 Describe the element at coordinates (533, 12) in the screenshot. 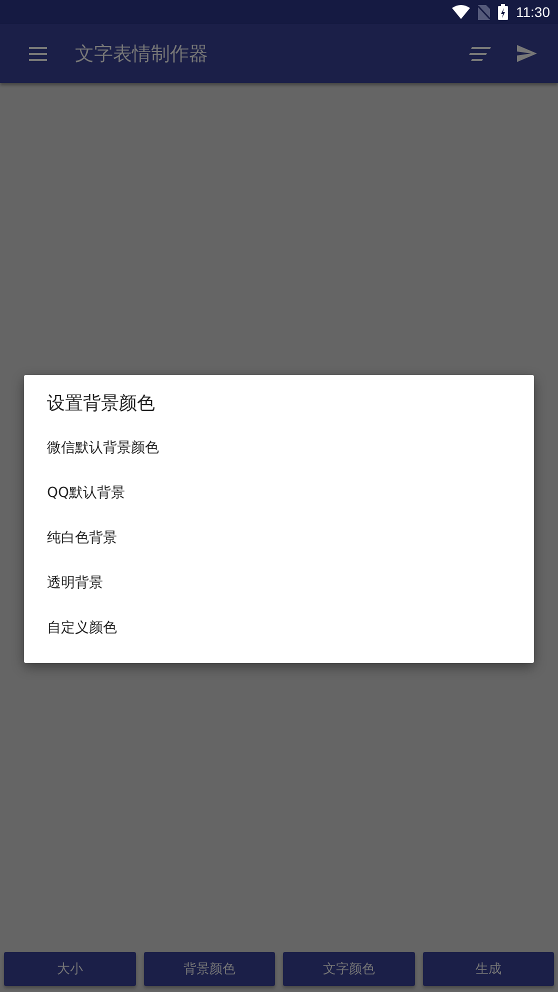

I see `clock: 11:30` at that location.